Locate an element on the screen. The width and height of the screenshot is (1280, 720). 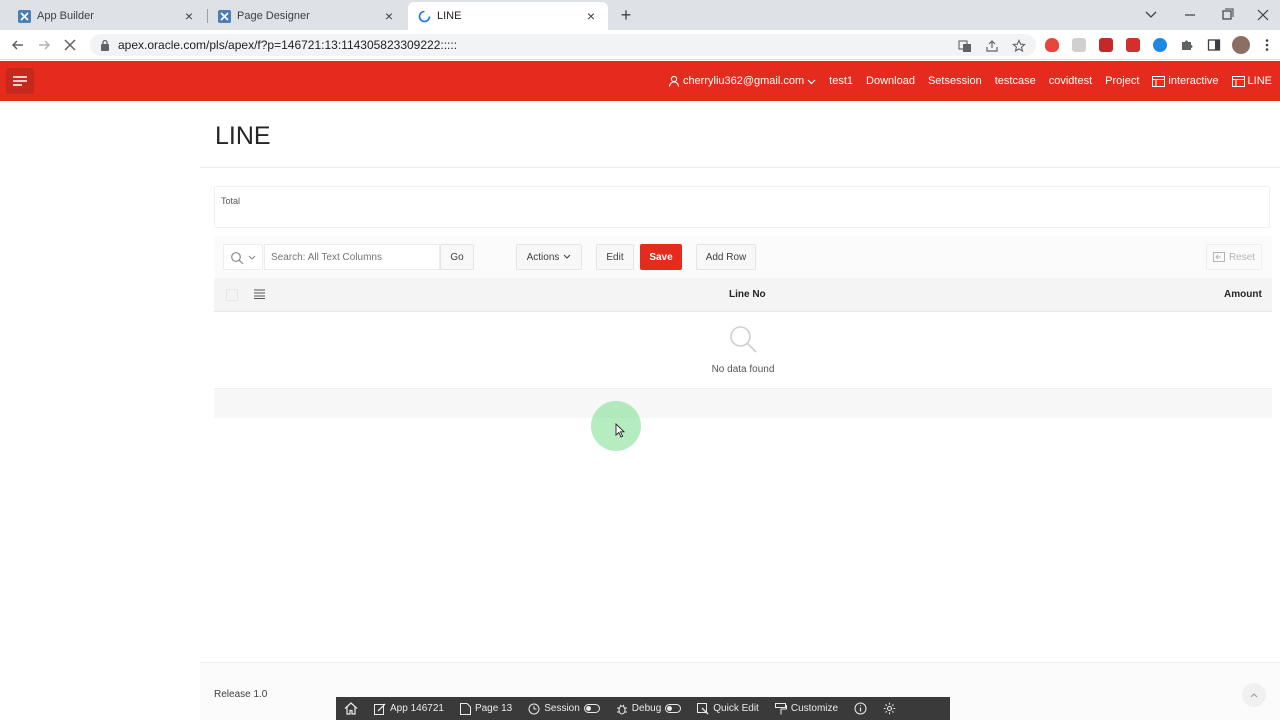
column-header-line-no: Line No is located at coordinates (747, 294).